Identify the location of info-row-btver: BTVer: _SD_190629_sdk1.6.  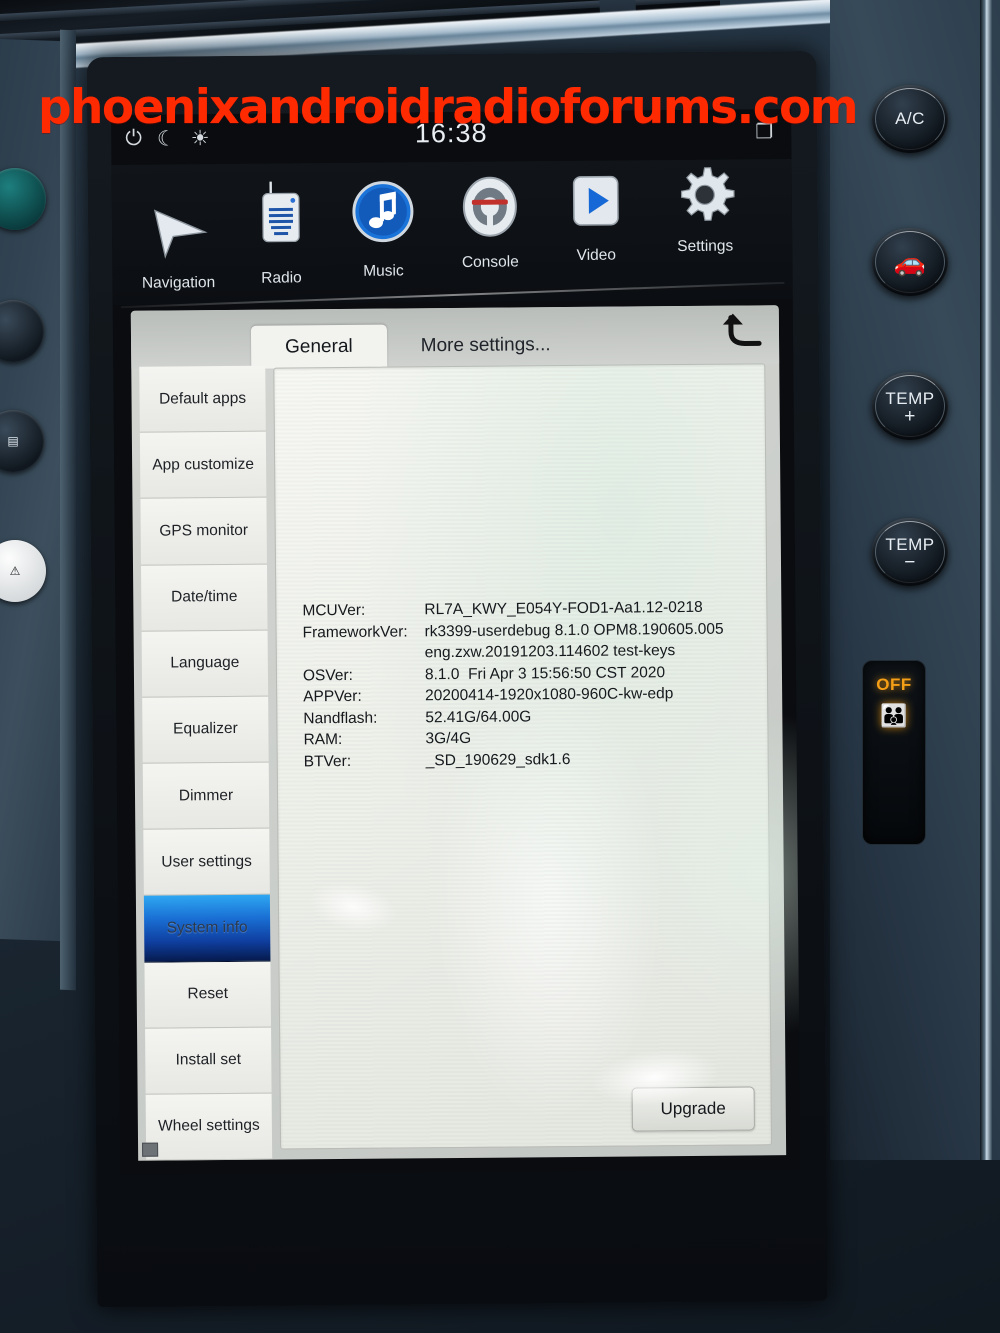
(514, 759).